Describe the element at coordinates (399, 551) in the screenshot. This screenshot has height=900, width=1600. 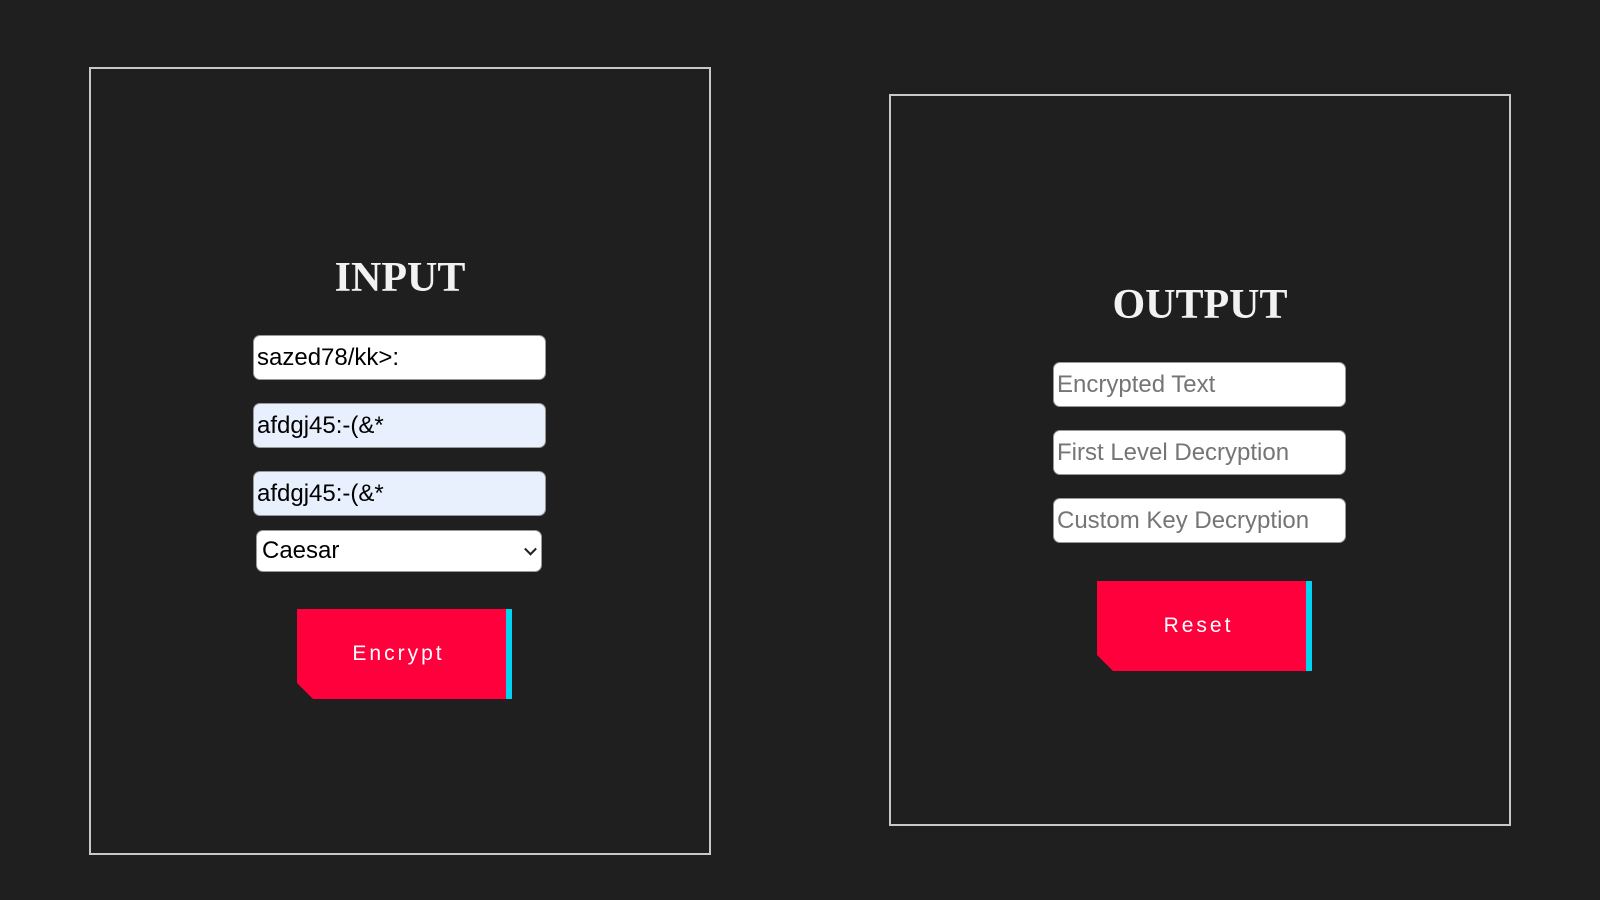
I see `algorithm-select: Caesar` at that location.